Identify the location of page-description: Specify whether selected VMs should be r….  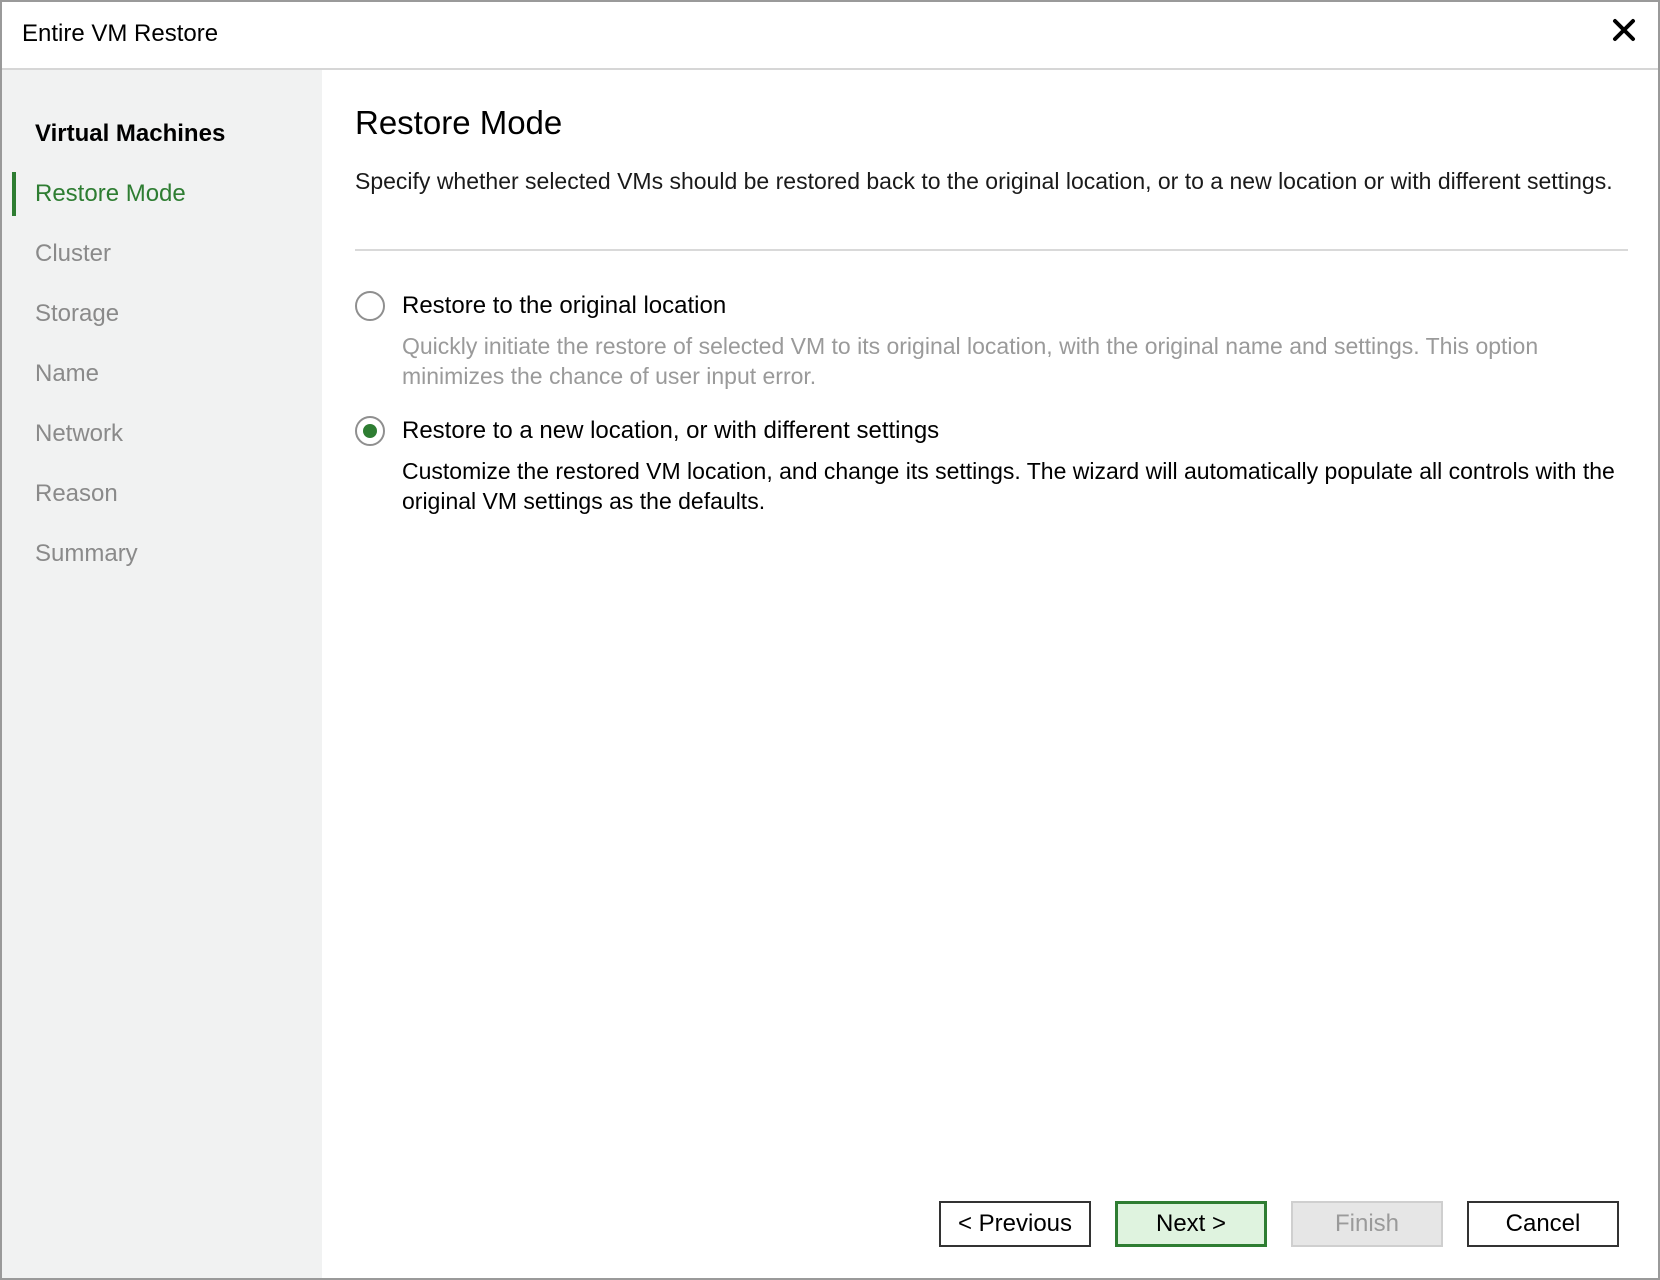
(984, 181).